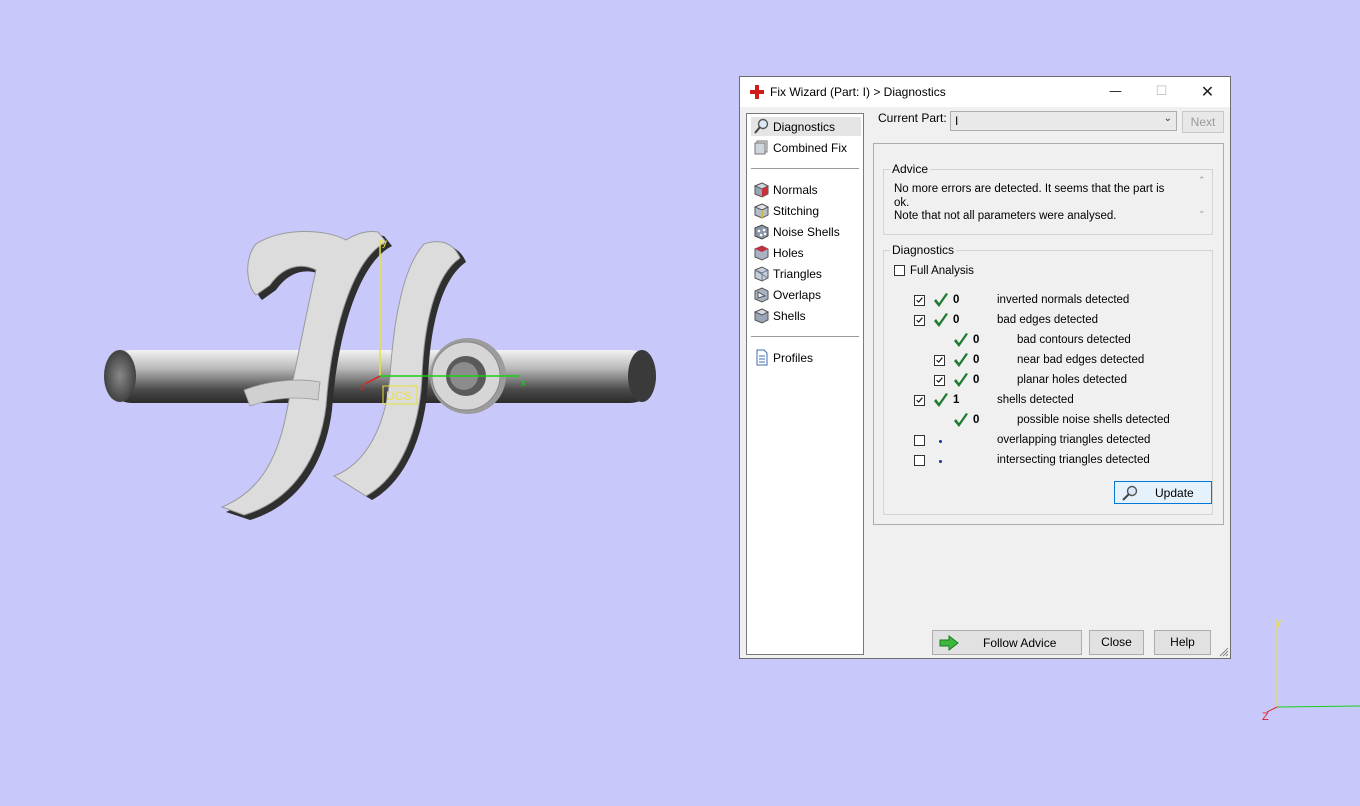 This screenshot has width=1360, height=806. Describe the element at coordinates (761, 232) in the screenshot. I see `noise-shells-icon` at that location.